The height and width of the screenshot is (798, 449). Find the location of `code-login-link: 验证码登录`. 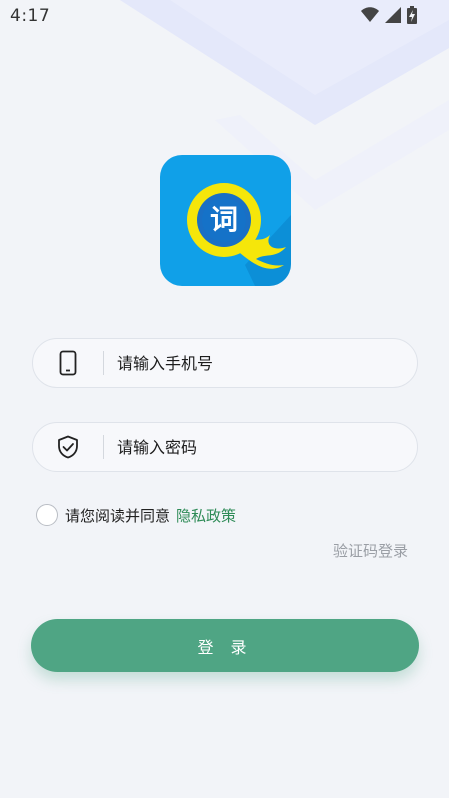

code-login-link: 验证码登录 is located at coordinates (370, 550).